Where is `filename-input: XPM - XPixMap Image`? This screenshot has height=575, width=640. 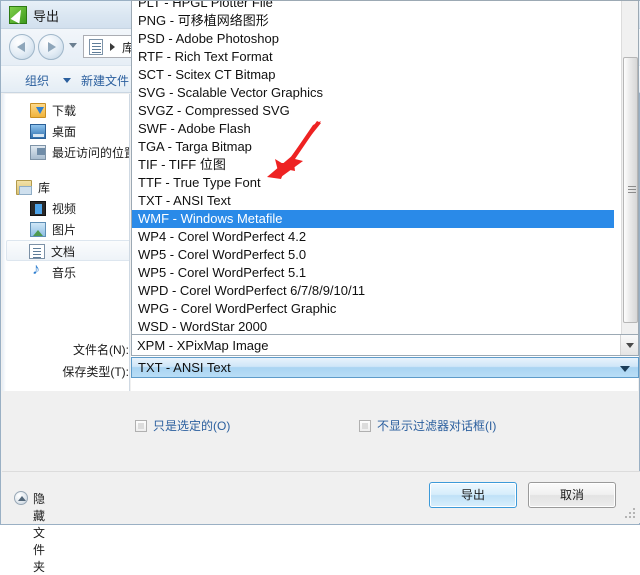
filename-input: XPM - XPixMap Image is located at coordinates (385, 345).